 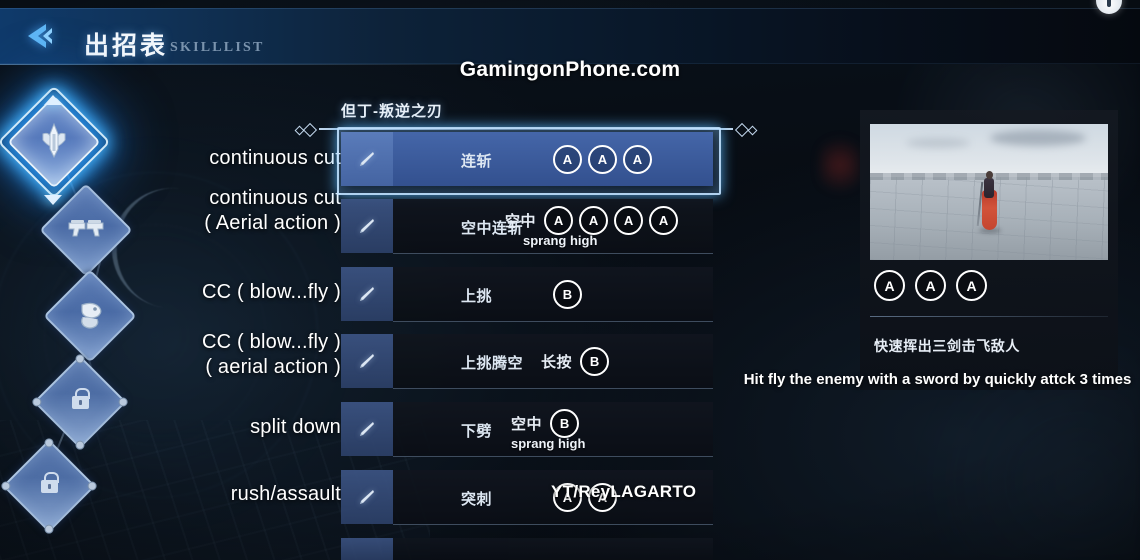 I want to click on skill-inputs: B, so click(x=567, y=294).